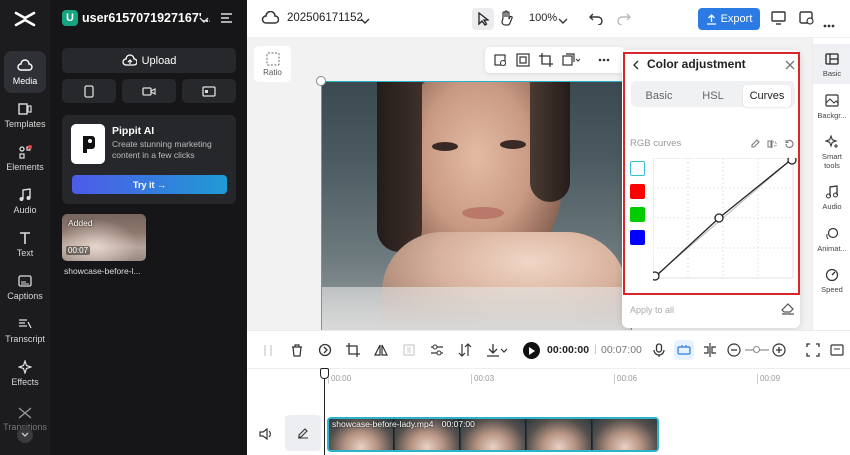  I want to click on mirror-icon, so click(381, 350).